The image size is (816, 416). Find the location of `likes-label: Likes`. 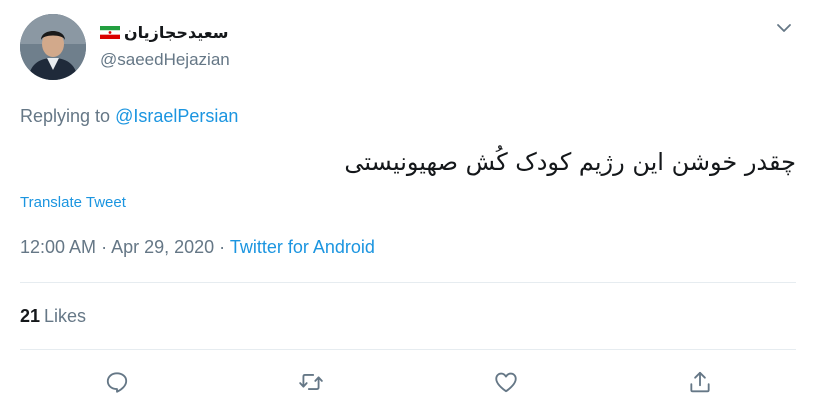

likes-label: Likes is located at coordinates (65, 316).